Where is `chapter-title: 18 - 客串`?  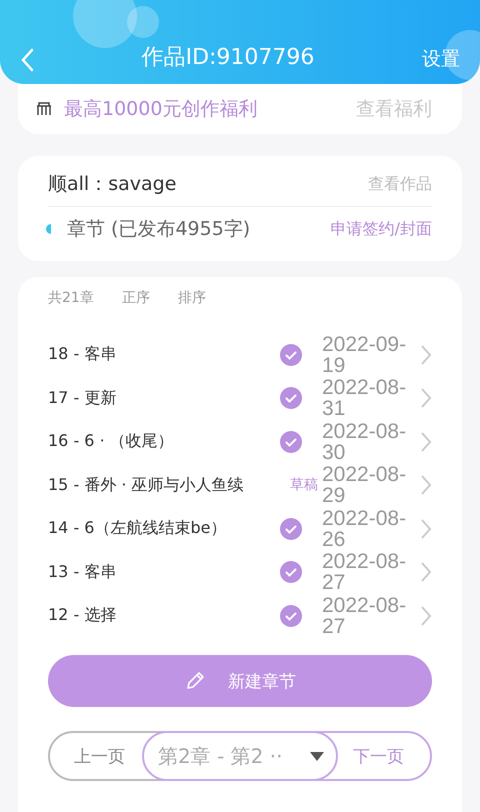 chapter-title: 18 - 客串 is located at coordinates (83, 355).